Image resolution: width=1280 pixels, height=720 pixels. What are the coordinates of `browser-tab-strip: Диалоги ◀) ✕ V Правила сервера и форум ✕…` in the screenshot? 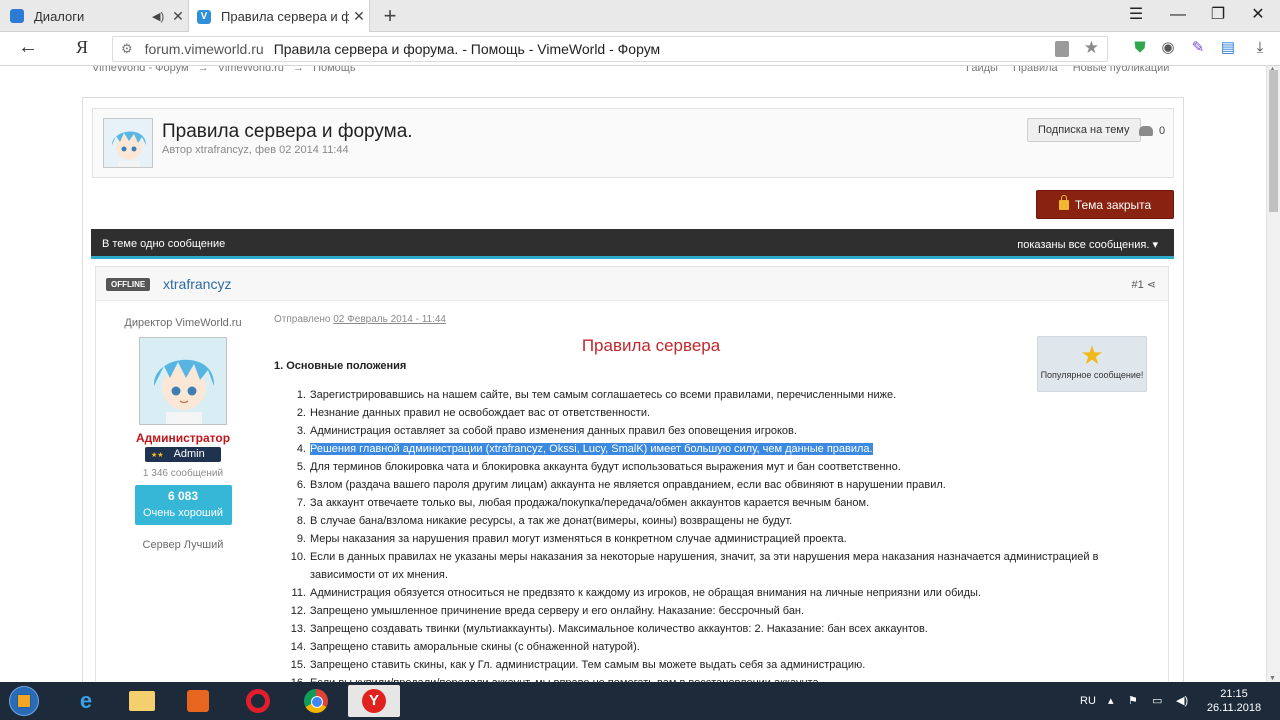 It's located at (640, 16).